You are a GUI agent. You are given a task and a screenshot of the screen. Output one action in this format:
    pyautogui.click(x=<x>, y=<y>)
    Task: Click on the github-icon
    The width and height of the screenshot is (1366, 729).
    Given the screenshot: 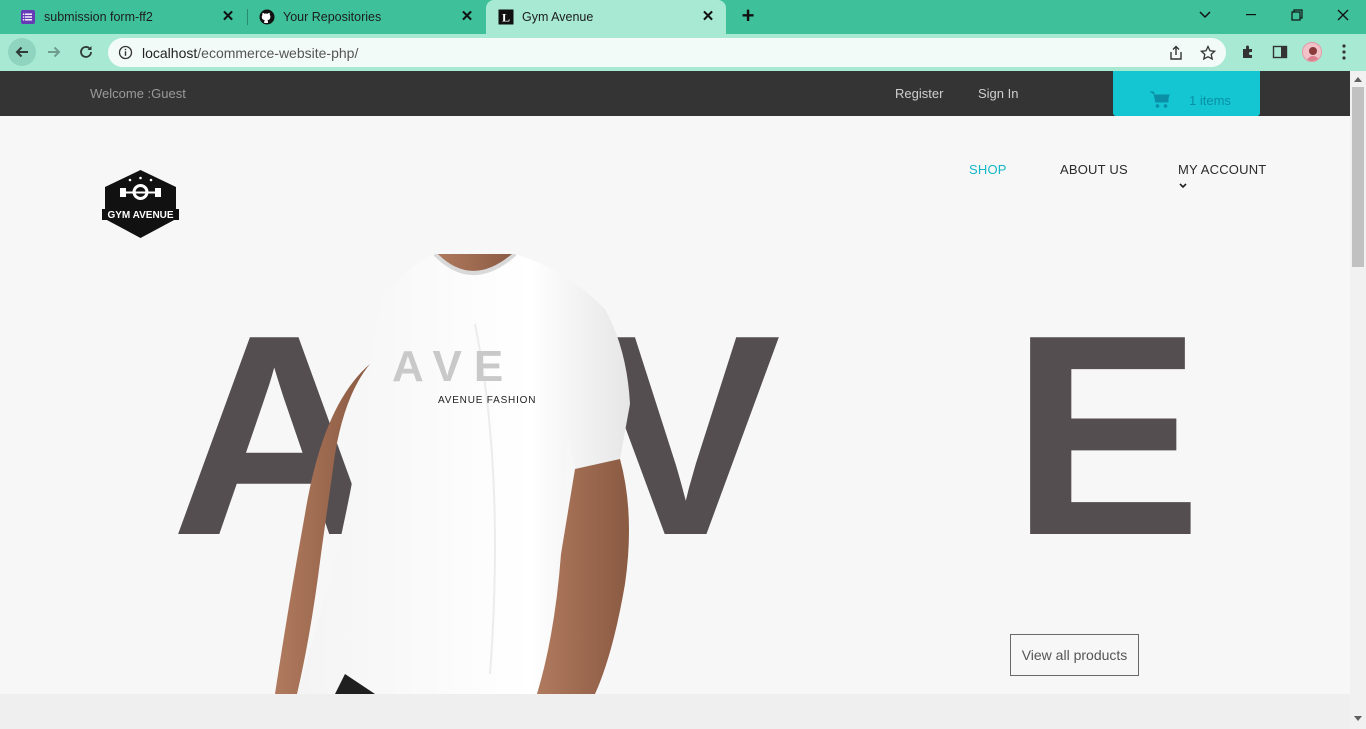 What is the action you would take?
    pyautogui.click(x=267, y=17)
    